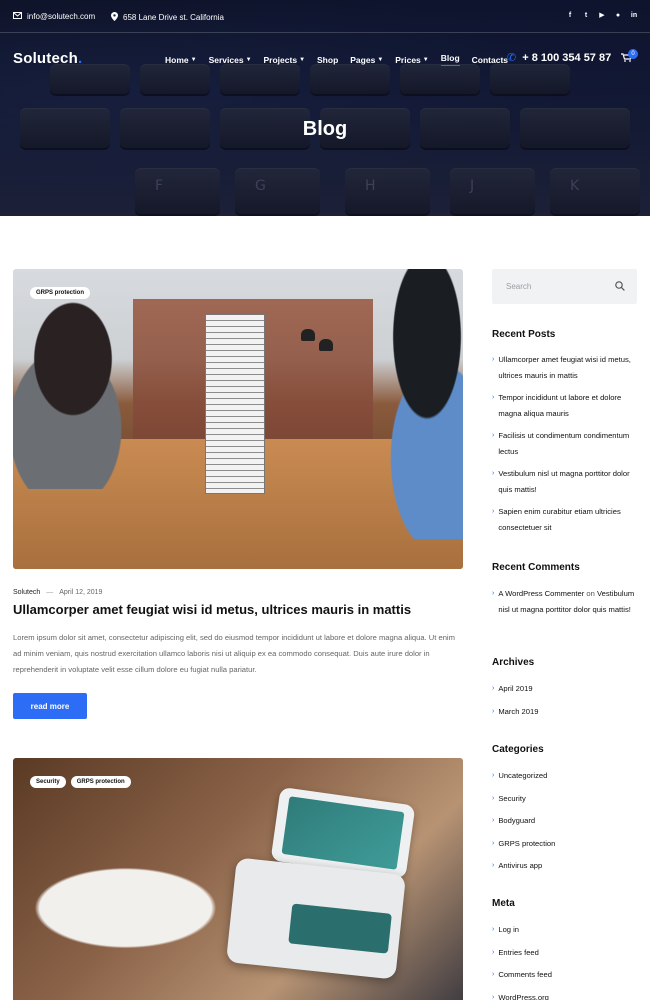  I want to click on phone-number: + 8 100 354 57 87, so click(567, 57).